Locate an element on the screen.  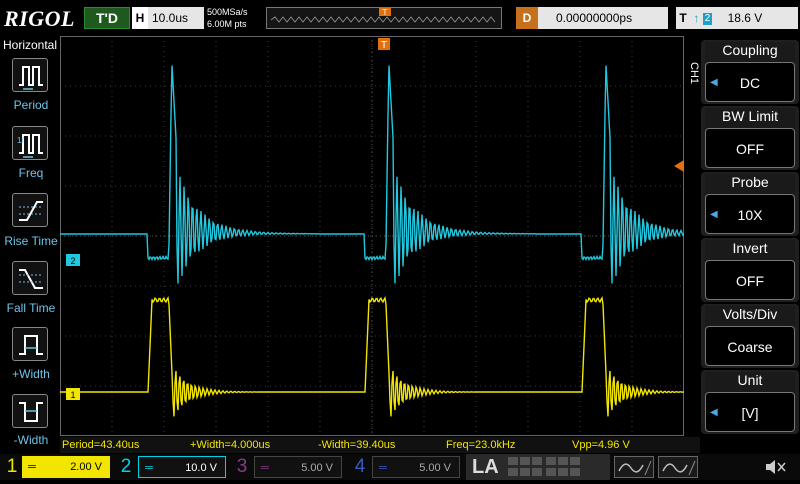
speaker-muted-icon is located at coordinates (776, 467).